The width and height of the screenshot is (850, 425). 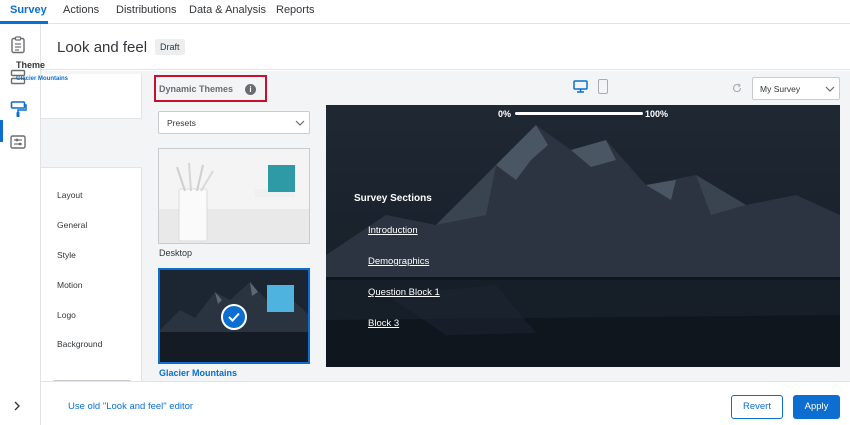 What do you see at coordinates (79, 344) in the screenshot?
I see `settings-item-background: Background` at bounding box center [79, 344].